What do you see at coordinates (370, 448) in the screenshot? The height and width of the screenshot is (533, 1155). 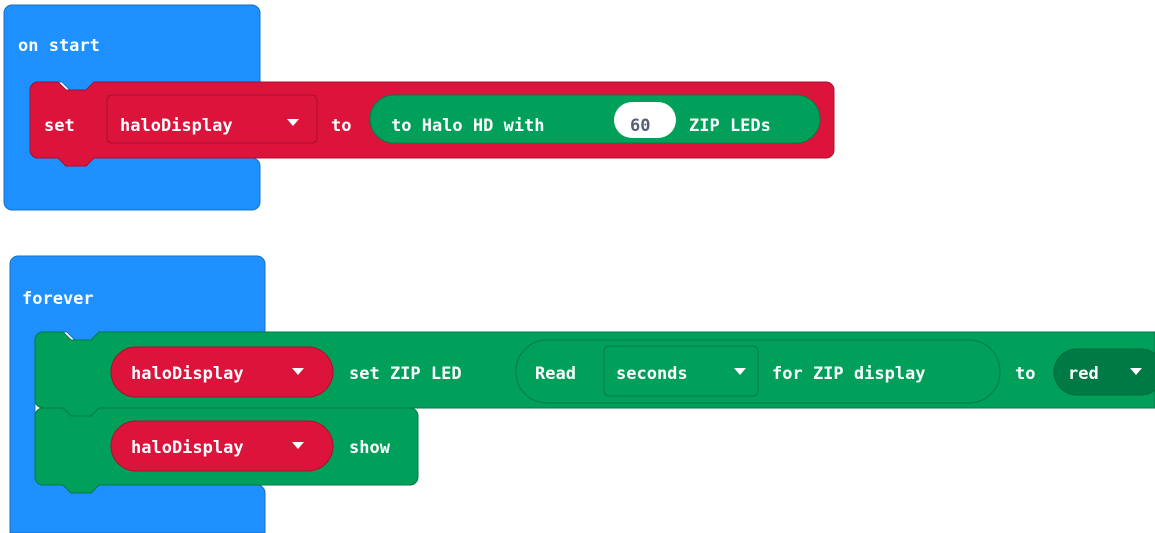 I see `show-label: show` at bounding box center [370, 448].